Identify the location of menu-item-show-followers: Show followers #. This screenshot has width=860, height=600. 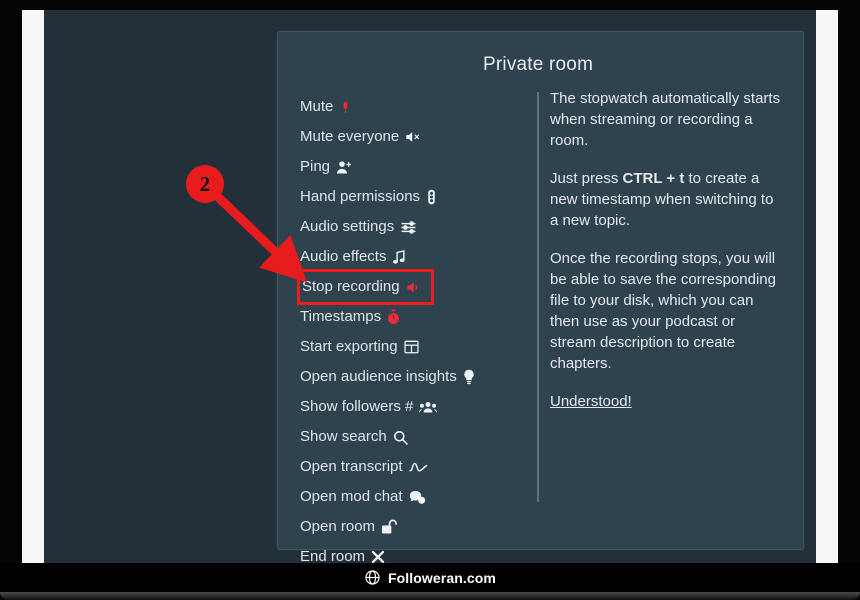
(396, 407).